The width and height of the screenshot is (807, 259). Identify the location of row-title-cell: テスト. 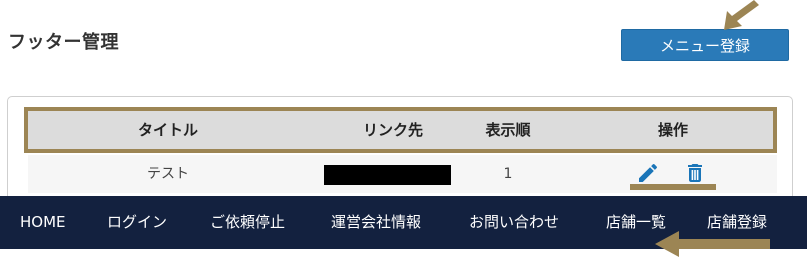
(168, 174).